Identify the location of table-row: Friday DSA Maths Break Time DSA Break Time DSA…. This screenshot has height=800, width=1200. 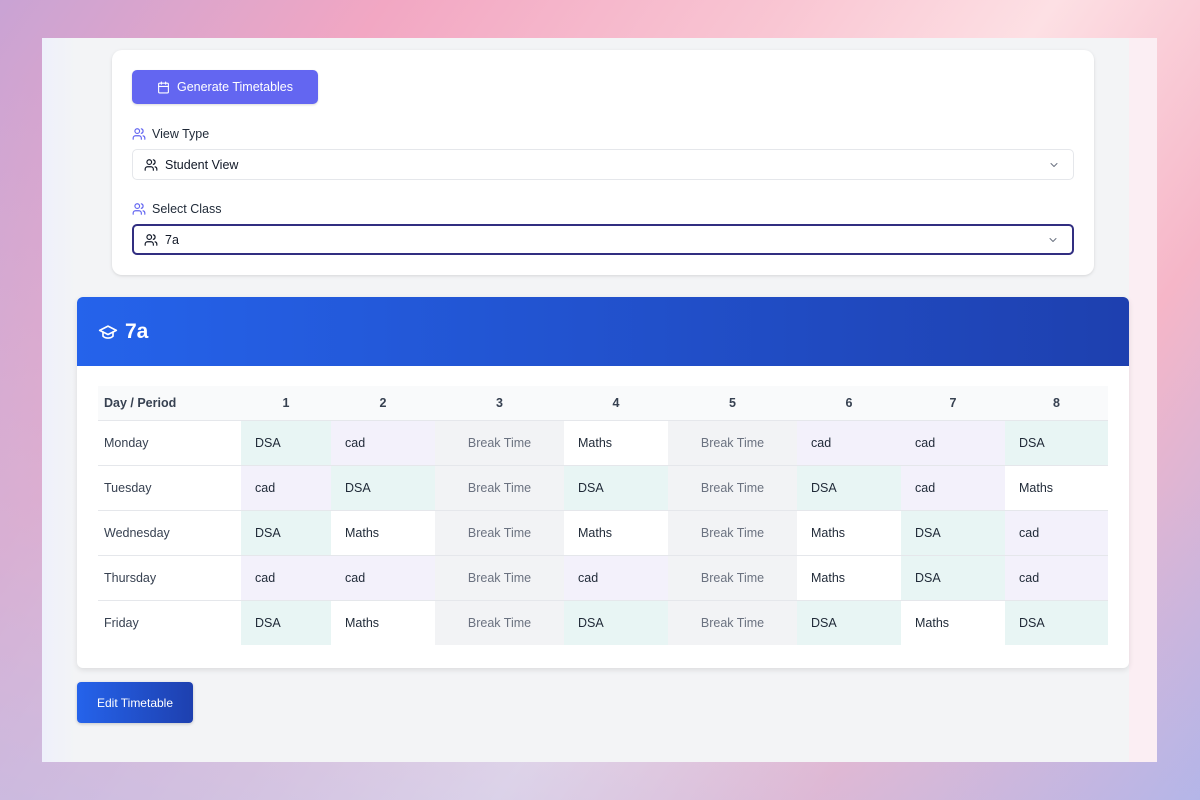
(603, 622).